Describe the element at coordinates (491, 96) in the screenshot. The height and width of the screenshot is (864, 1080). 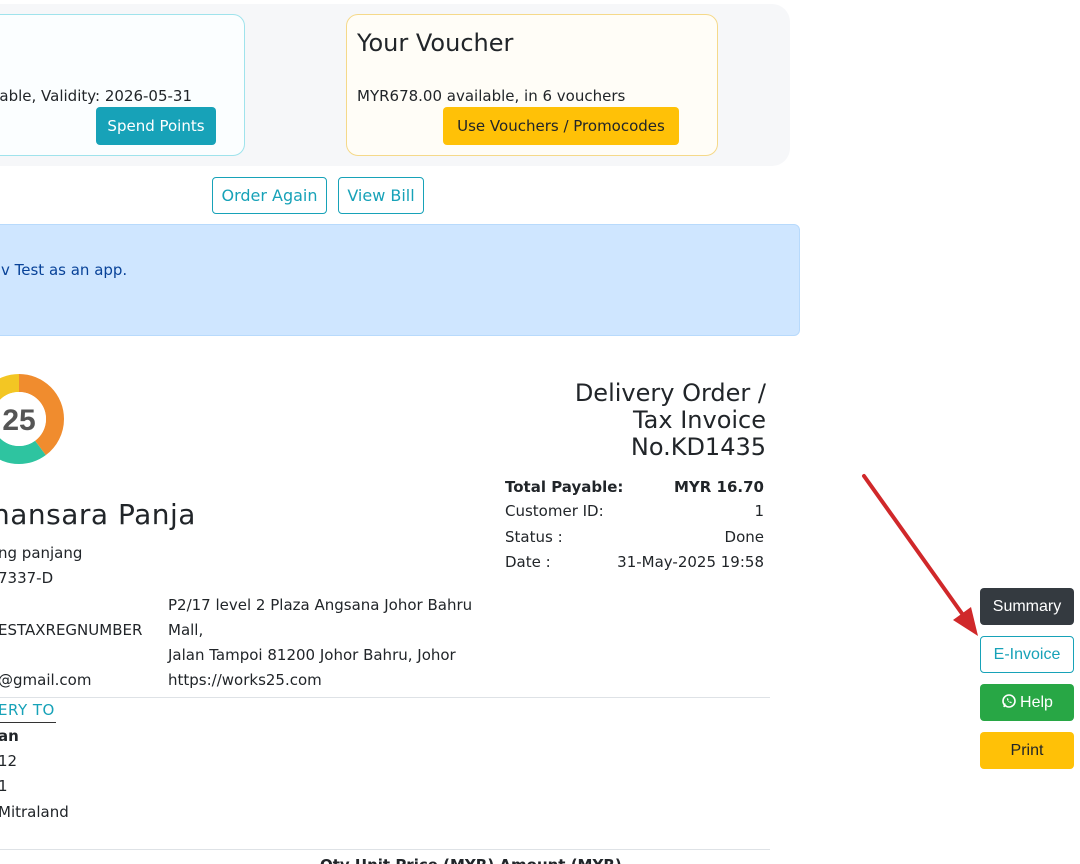
I see `voucher-card-subtitle: MYR678.00 available, in 6 vouchers` at that location.